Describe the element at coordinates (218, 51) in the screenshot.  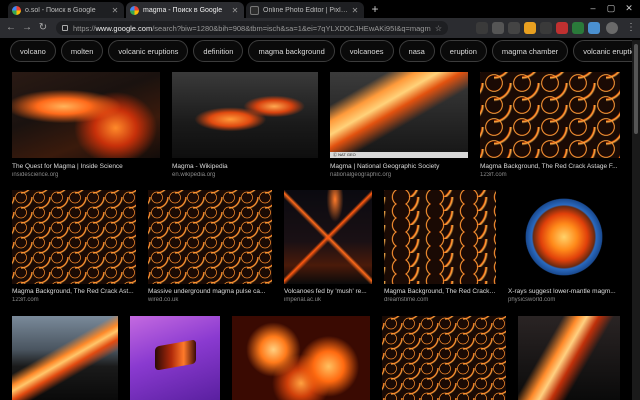
I see `chip-definition: definition` at that location.